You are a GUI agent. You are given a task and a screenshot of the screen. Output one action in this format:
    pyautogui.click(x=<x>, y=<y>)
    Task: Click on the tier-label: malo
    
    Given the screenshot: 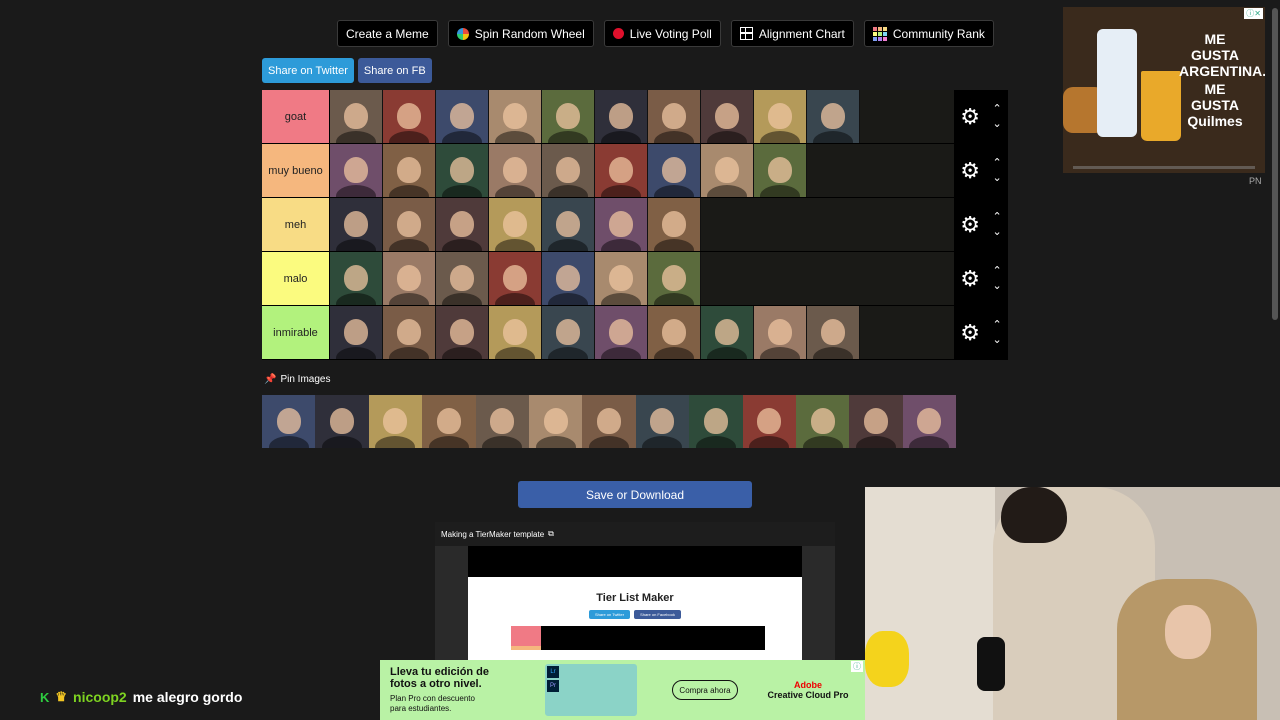 What is the action you would take?
    pyautogui.click(x=295, y=278)
    